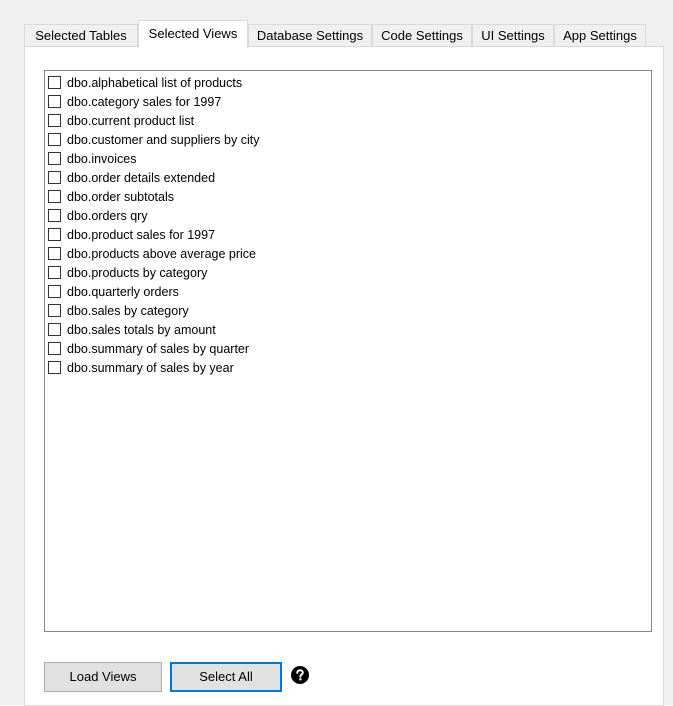 The image size is (673, 706). I want to click on list-item: dbo.current product list, so click(121, 120).